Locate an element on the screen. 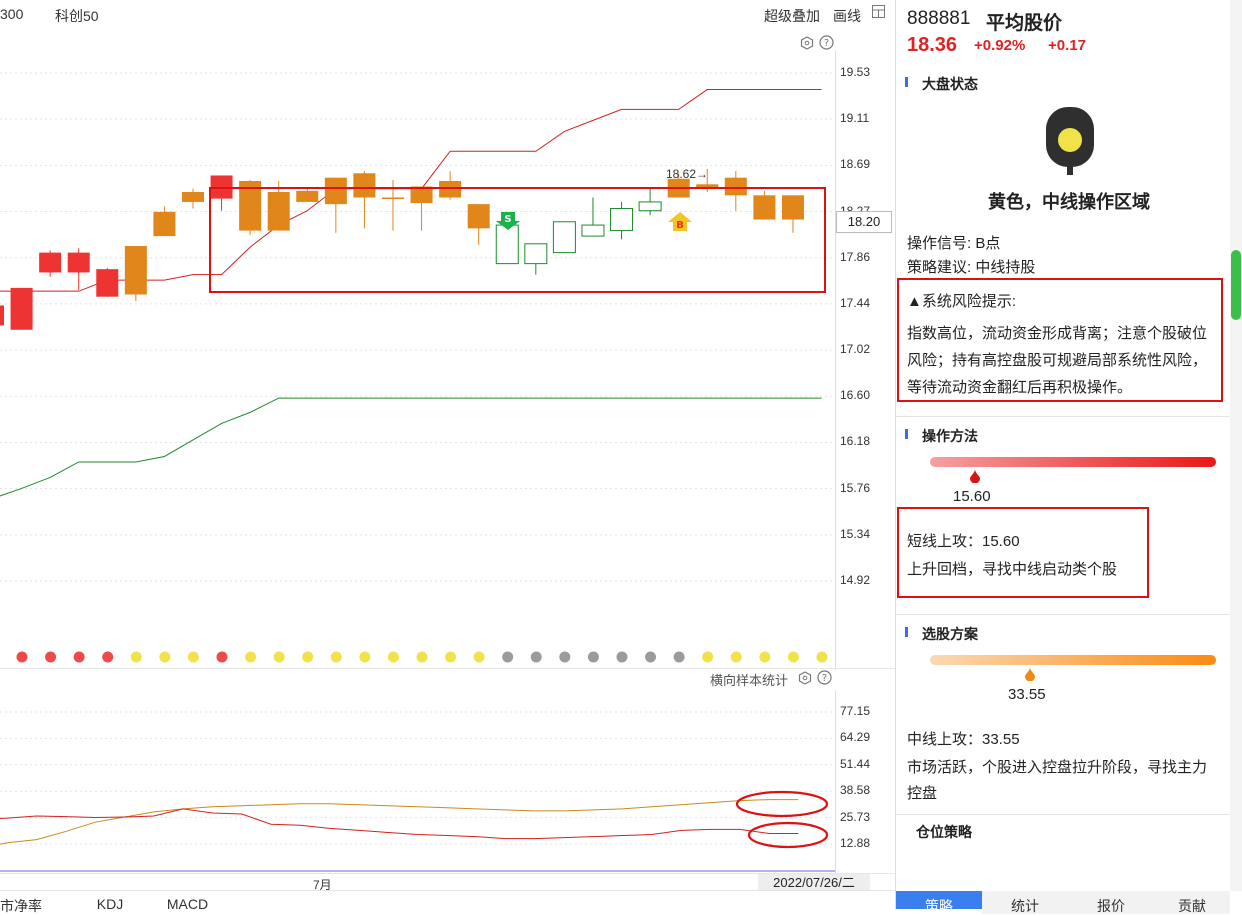 Image resolution: width=1242 pixels, height=916 pixels. y-tick-label: 14.92 is located at coordinates (855, 580).